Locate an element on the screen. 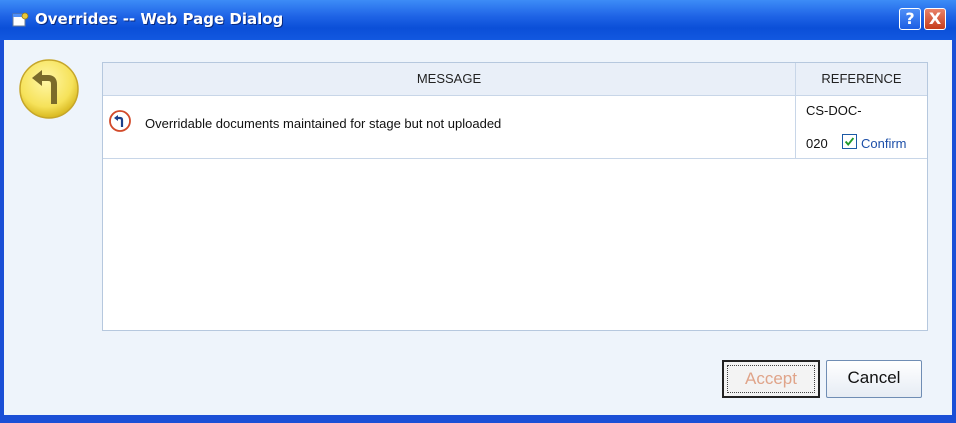 This screenshot has height=423, width=956. close-button: X is located at coordinates (935, 19).